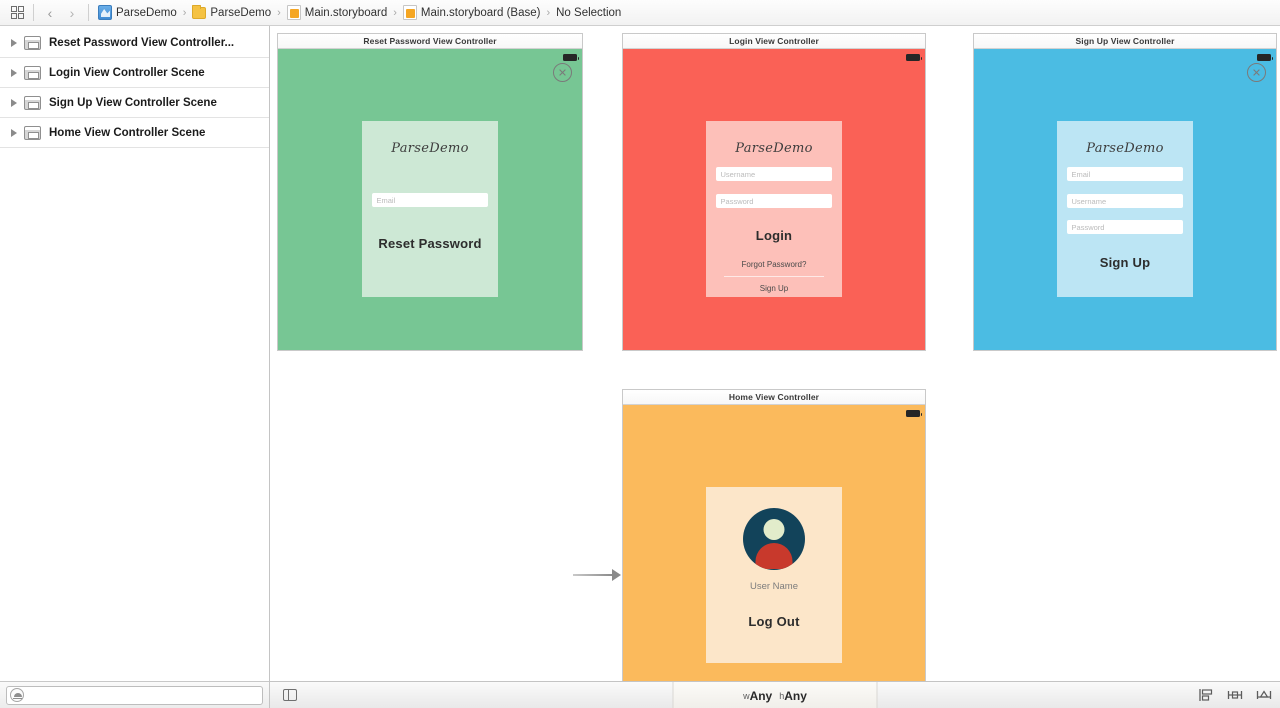 Image resolution: width=1280 pixels, height=708 pixels. I want to click on sidebar-footer, so click(134, 694).